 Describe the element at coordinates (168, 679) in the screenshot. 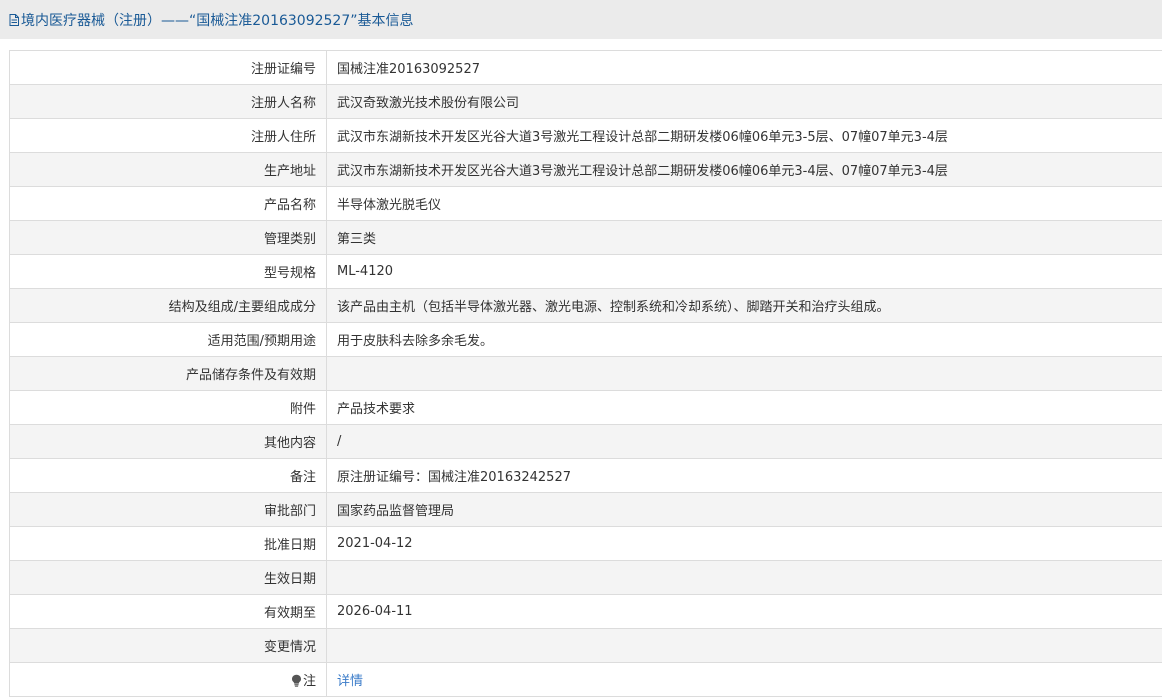

I see `note-label-cell: 注` at that location.